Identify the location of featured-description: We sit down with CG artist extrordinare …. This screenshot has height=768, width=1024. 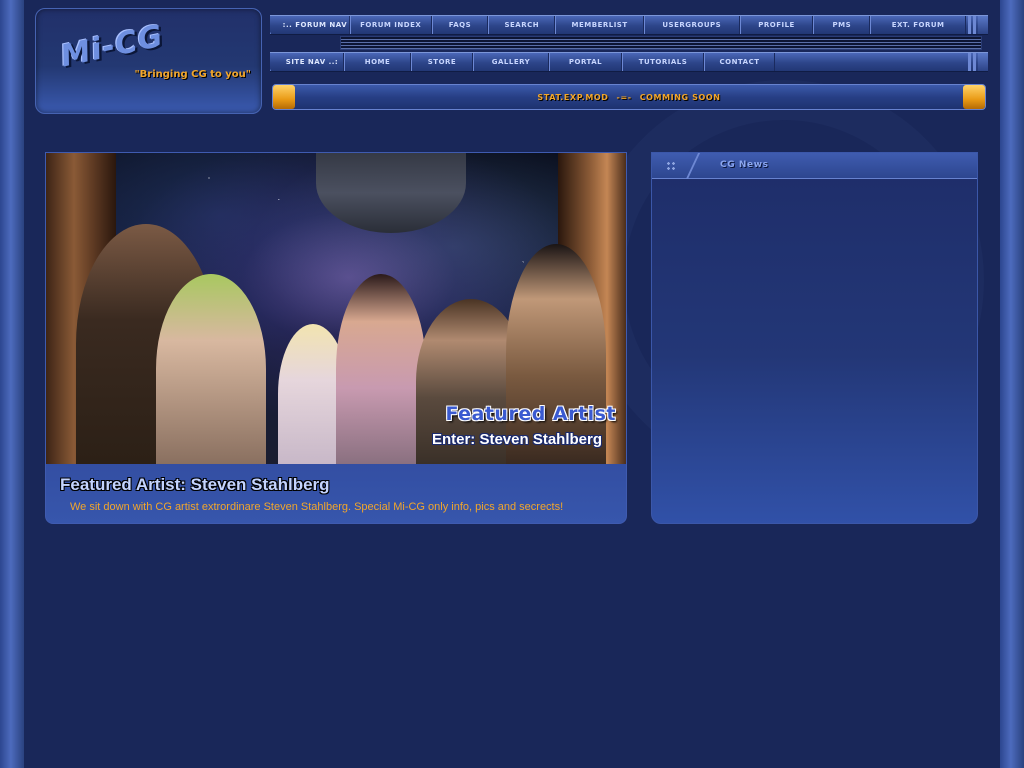
(317, 507).